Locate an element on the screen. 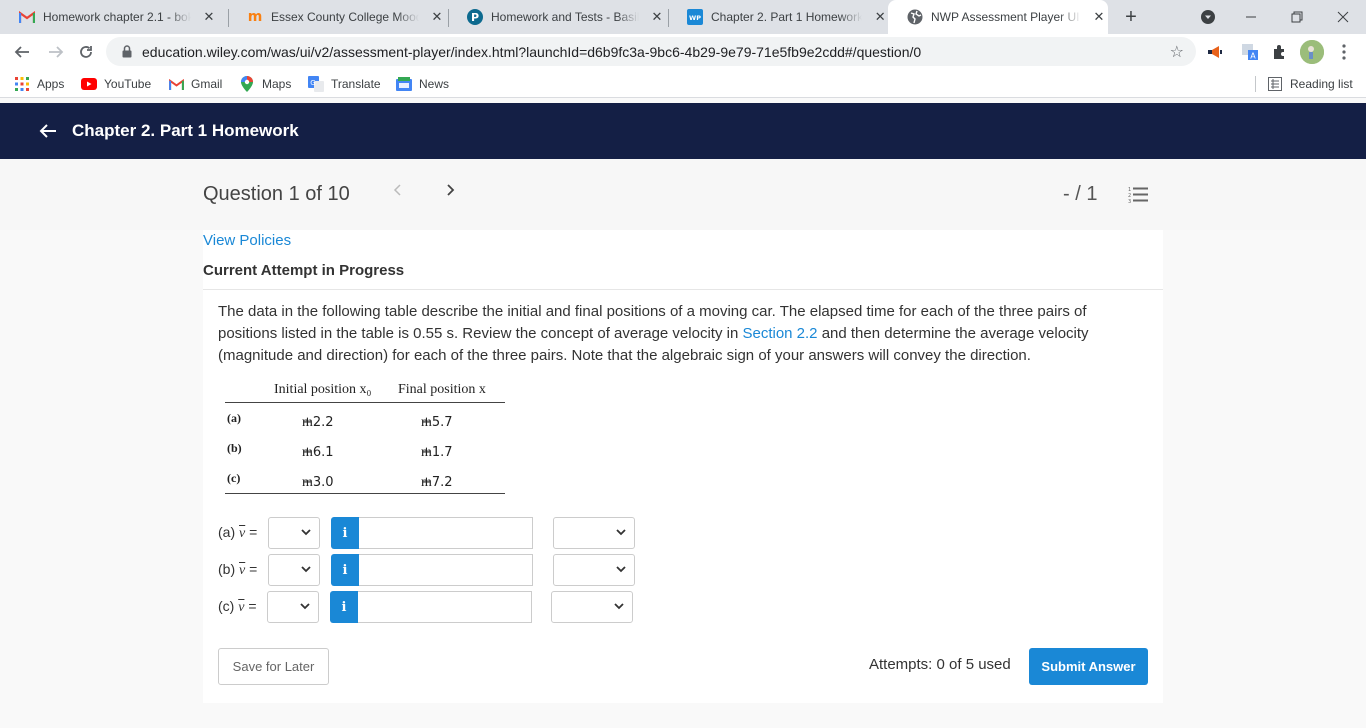 The width and height of the screenshot is (1366, 728). reload-button is located at coordinates (86, 52).